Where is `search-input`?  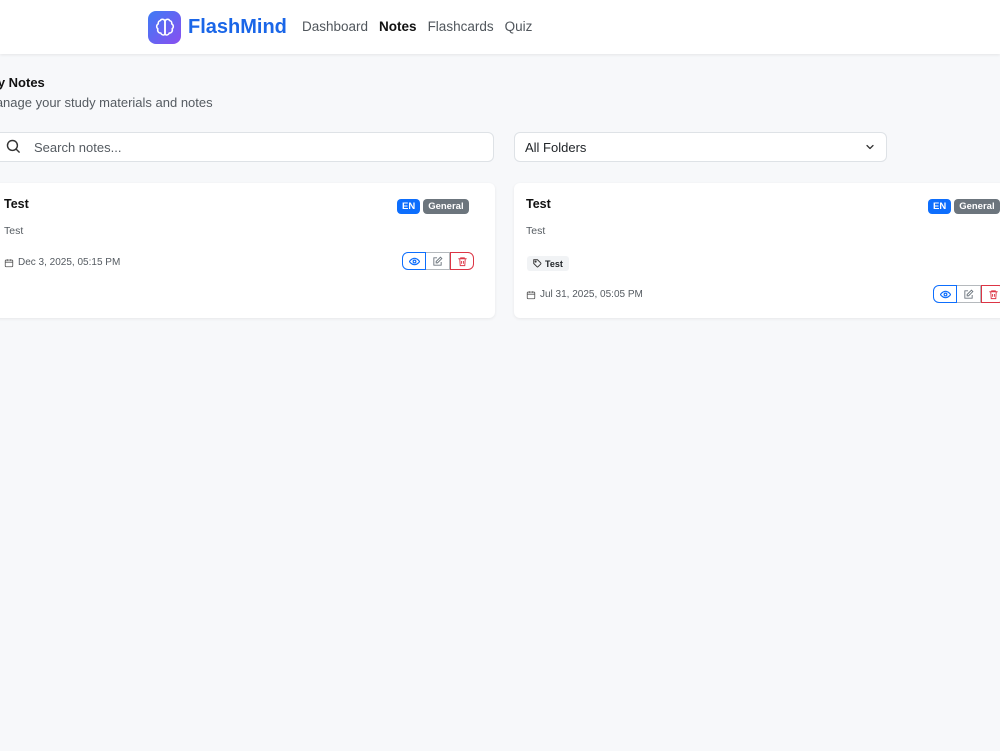
search-input is located at coordinates (244, 147).